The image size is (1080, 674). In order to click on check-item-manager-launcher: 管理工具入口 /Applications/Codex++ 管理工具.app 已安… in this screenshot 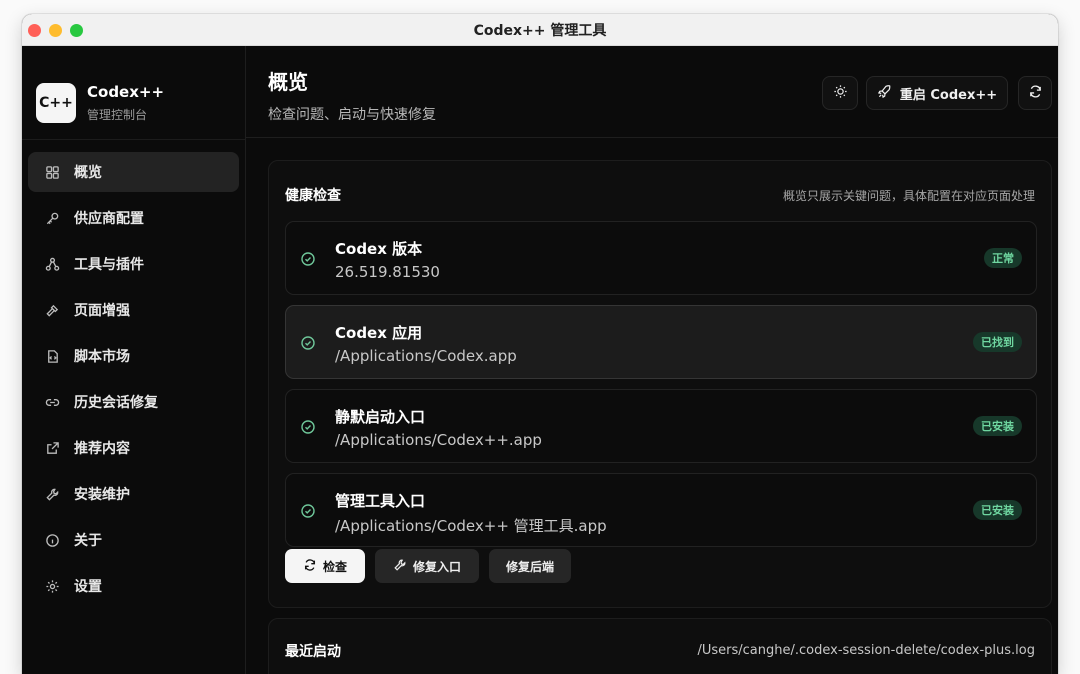, I will do `click(661, 510)`.